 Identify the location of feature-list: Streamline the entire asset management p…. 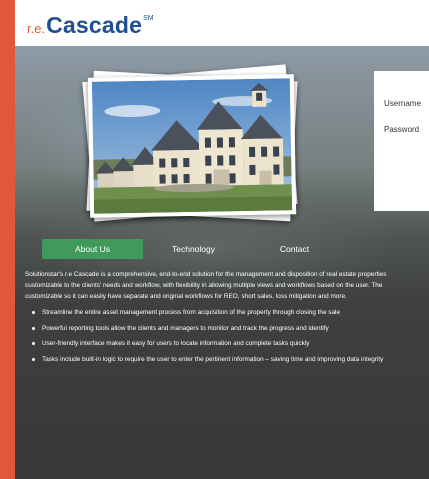
(227, 336).